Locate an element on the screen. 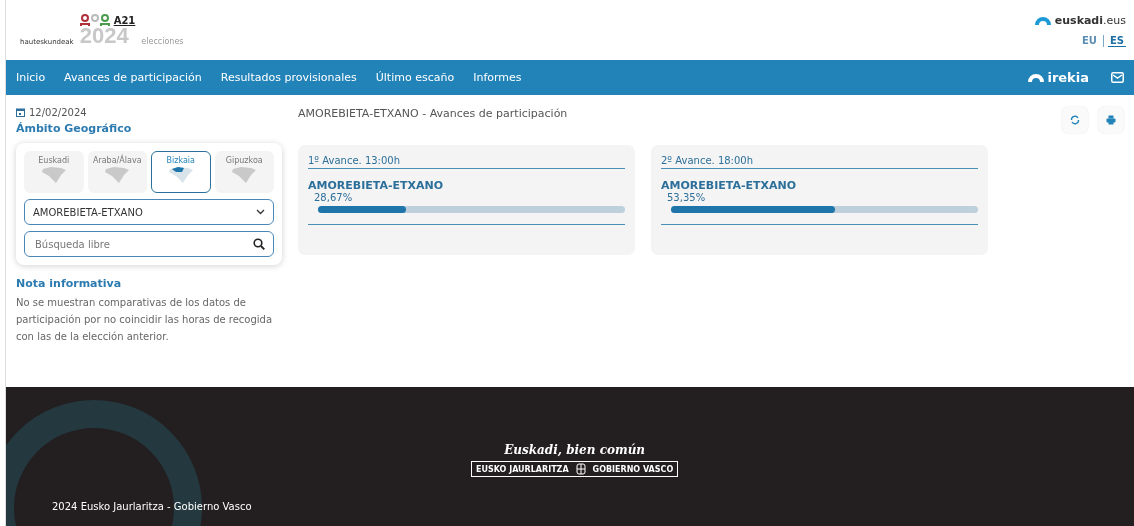  region-tab: Bizkaia is located at coordinates (181, 172).